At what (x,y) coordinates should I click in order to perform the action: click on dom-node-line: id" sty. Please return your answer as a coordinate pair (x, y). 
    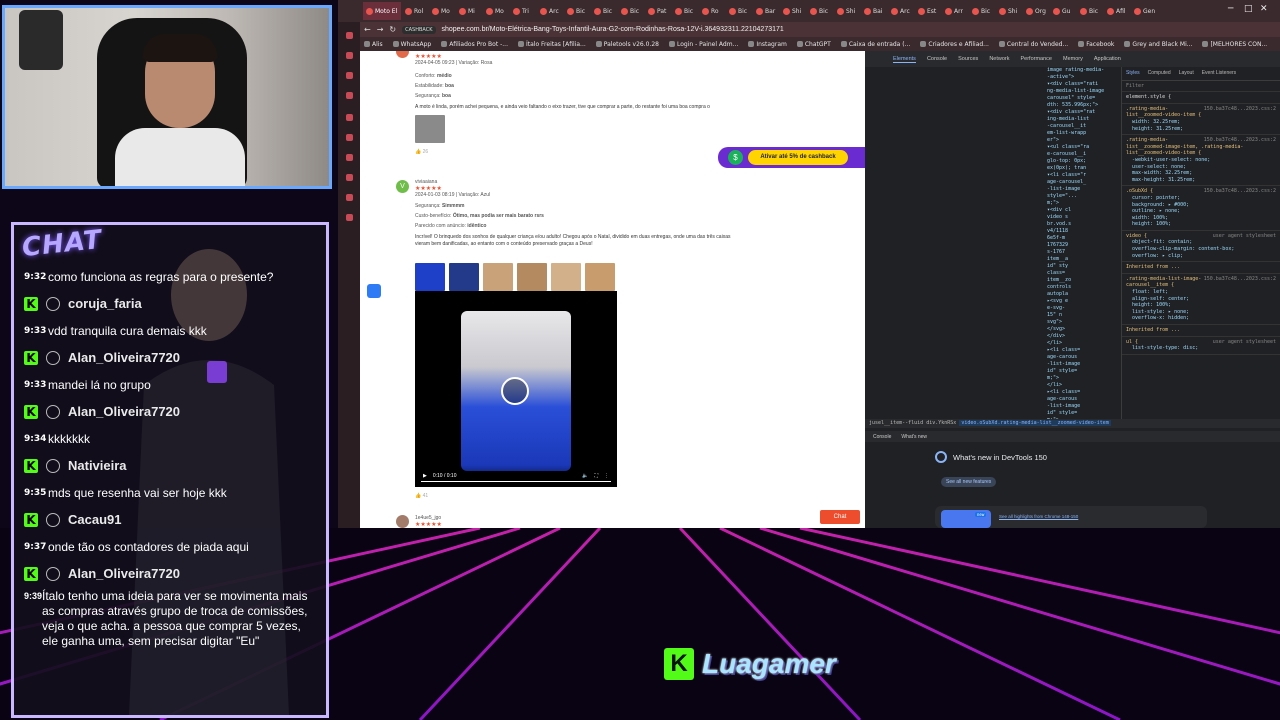
    Looking at the image, I should click on (1083, 266).